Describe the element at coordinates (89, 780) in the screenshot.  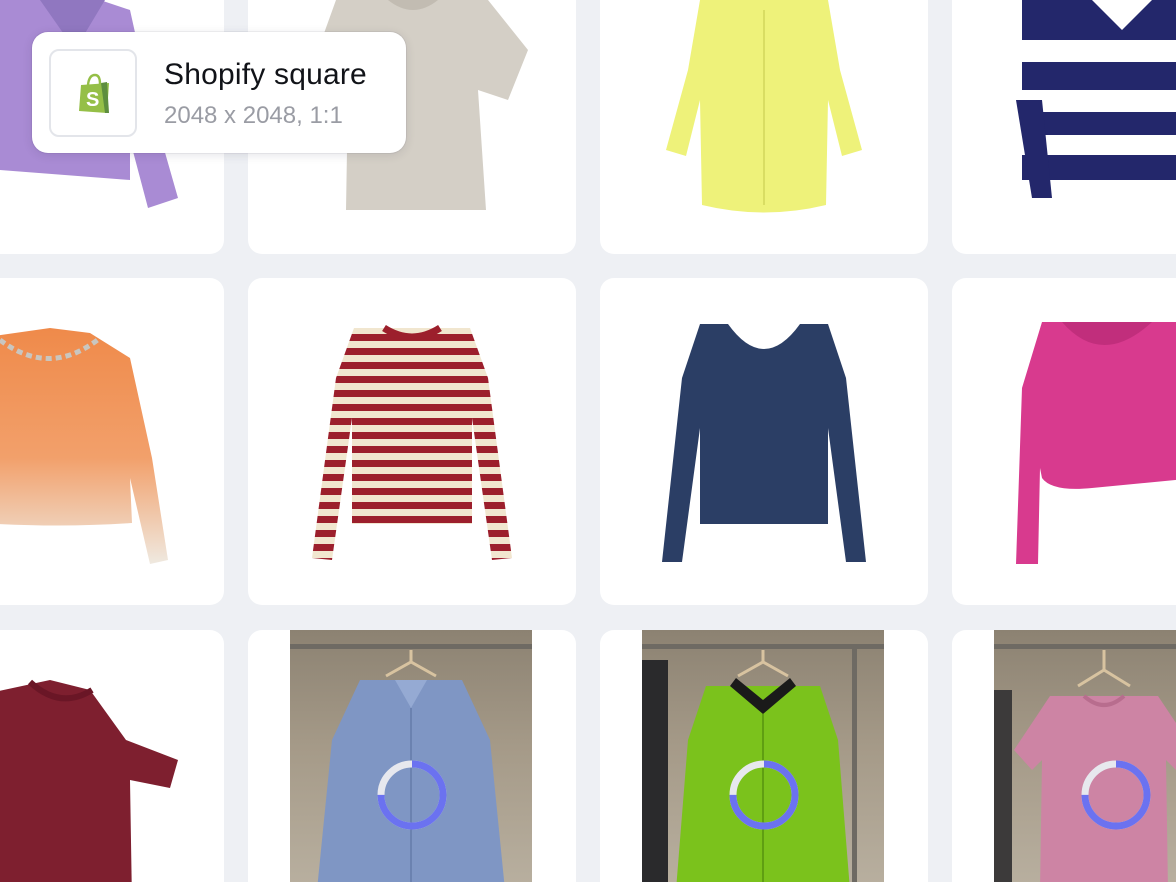
I see `burgundy-tshirt-image` at that location.